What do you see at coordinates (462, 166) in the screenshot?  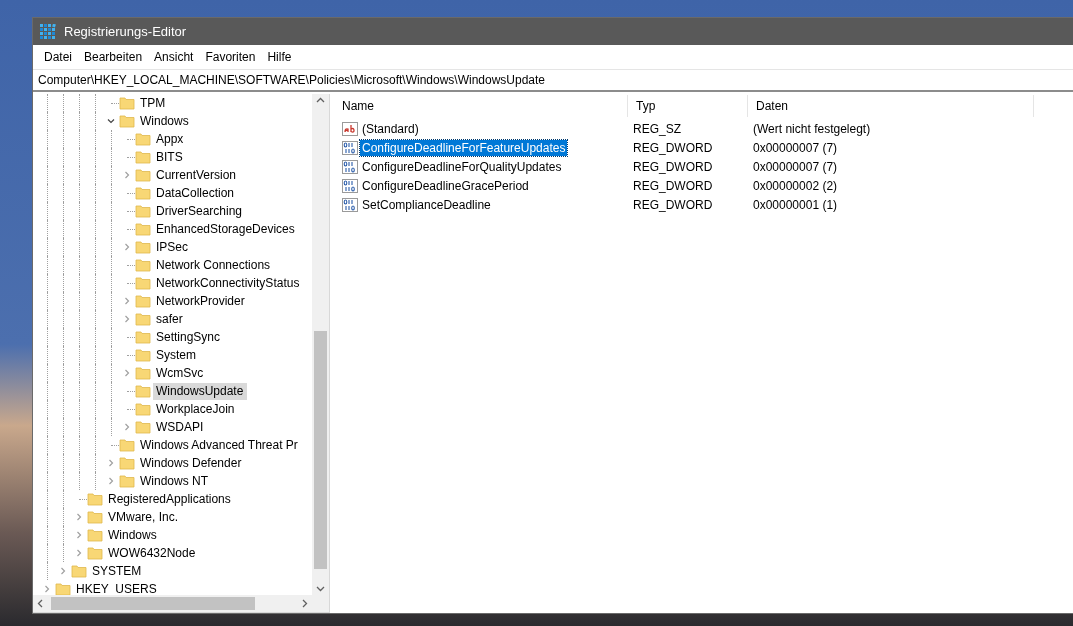 I see `value-name: ConfigureDeadlineForQualityUpdates` at bounding box center [462, 166].